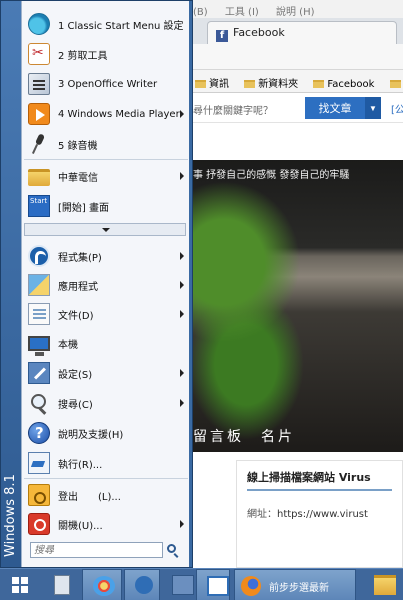 The height and width of the screenshot is (600, 403). I want to click on menu-item-start-screen: [開始] 畫面, so click(106, 206).